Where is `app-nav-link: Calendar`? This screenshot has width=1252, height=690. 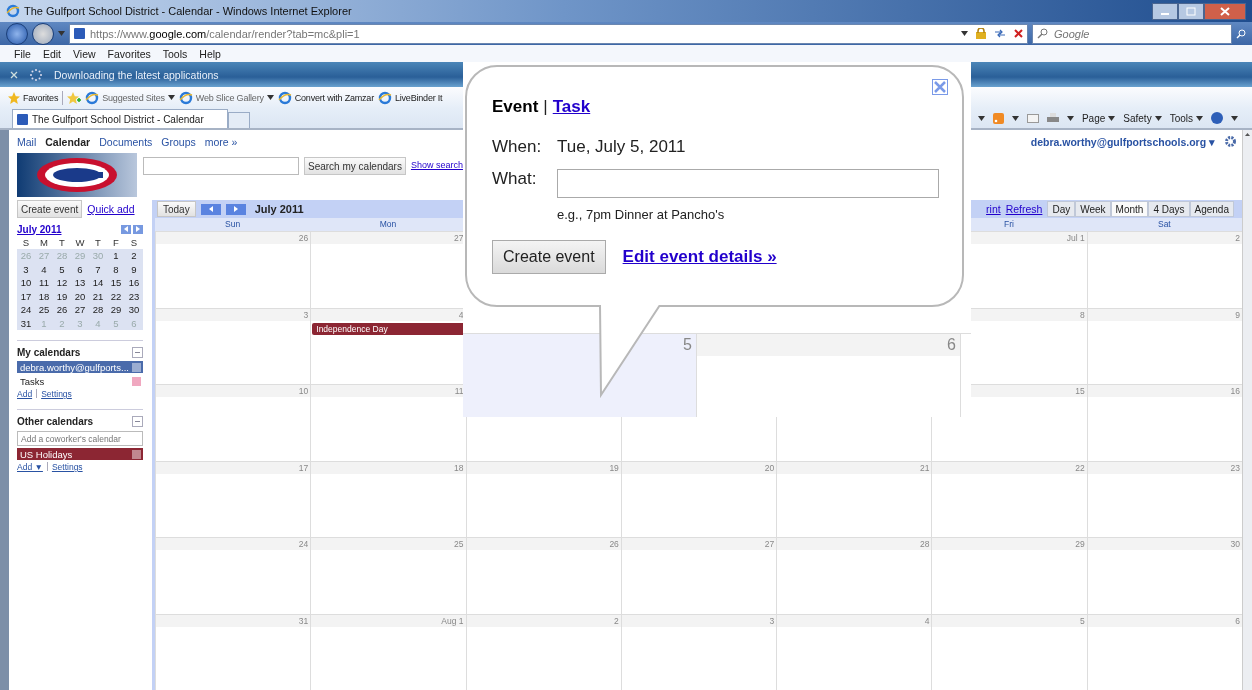 app-nav-link: Calendar is located at coordinates (68, 141).